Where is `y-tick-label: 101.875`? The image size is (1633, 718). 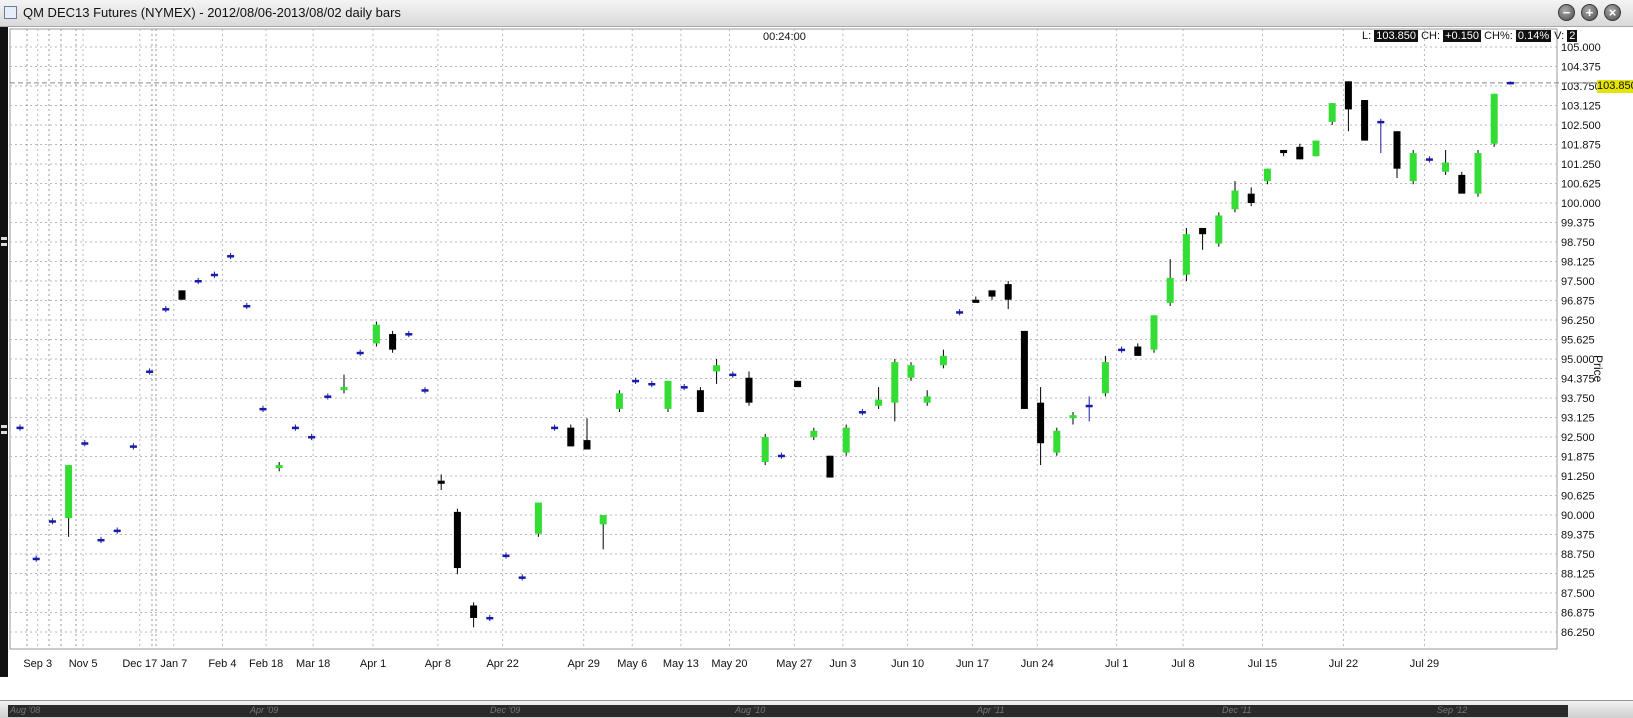
y-tick-label: 101.875 is located at coordinates (1581, 146).